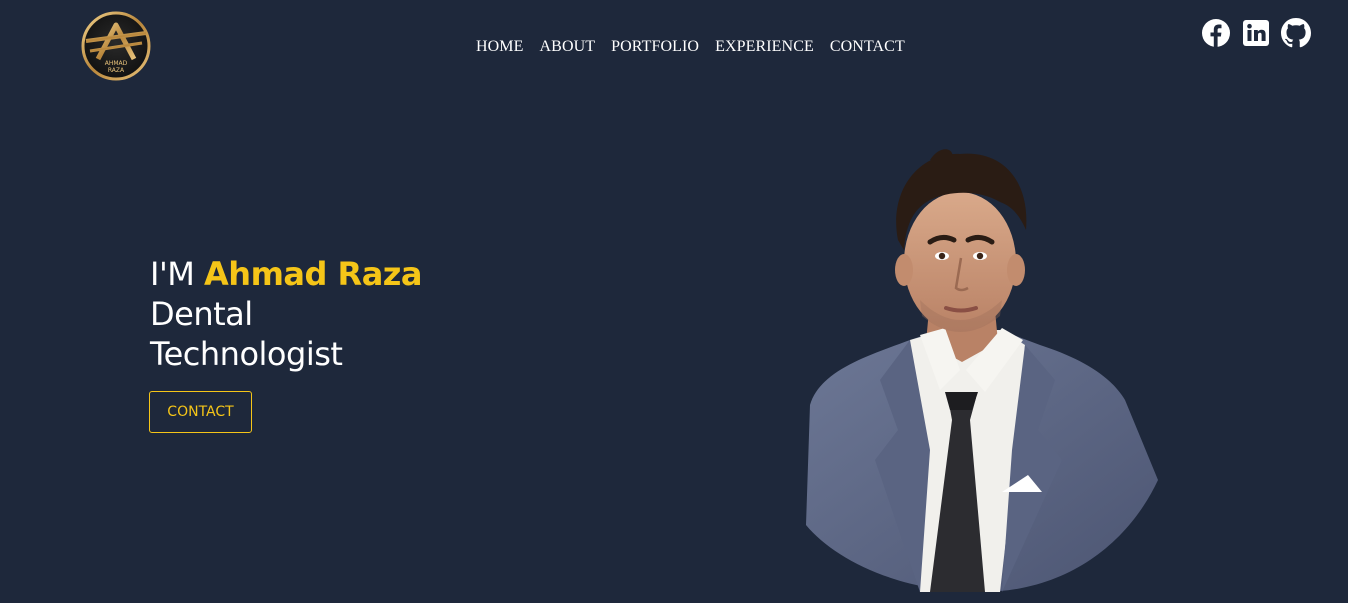  I want to click on nav-experience: EXPERIENCE, so click(764, 47).